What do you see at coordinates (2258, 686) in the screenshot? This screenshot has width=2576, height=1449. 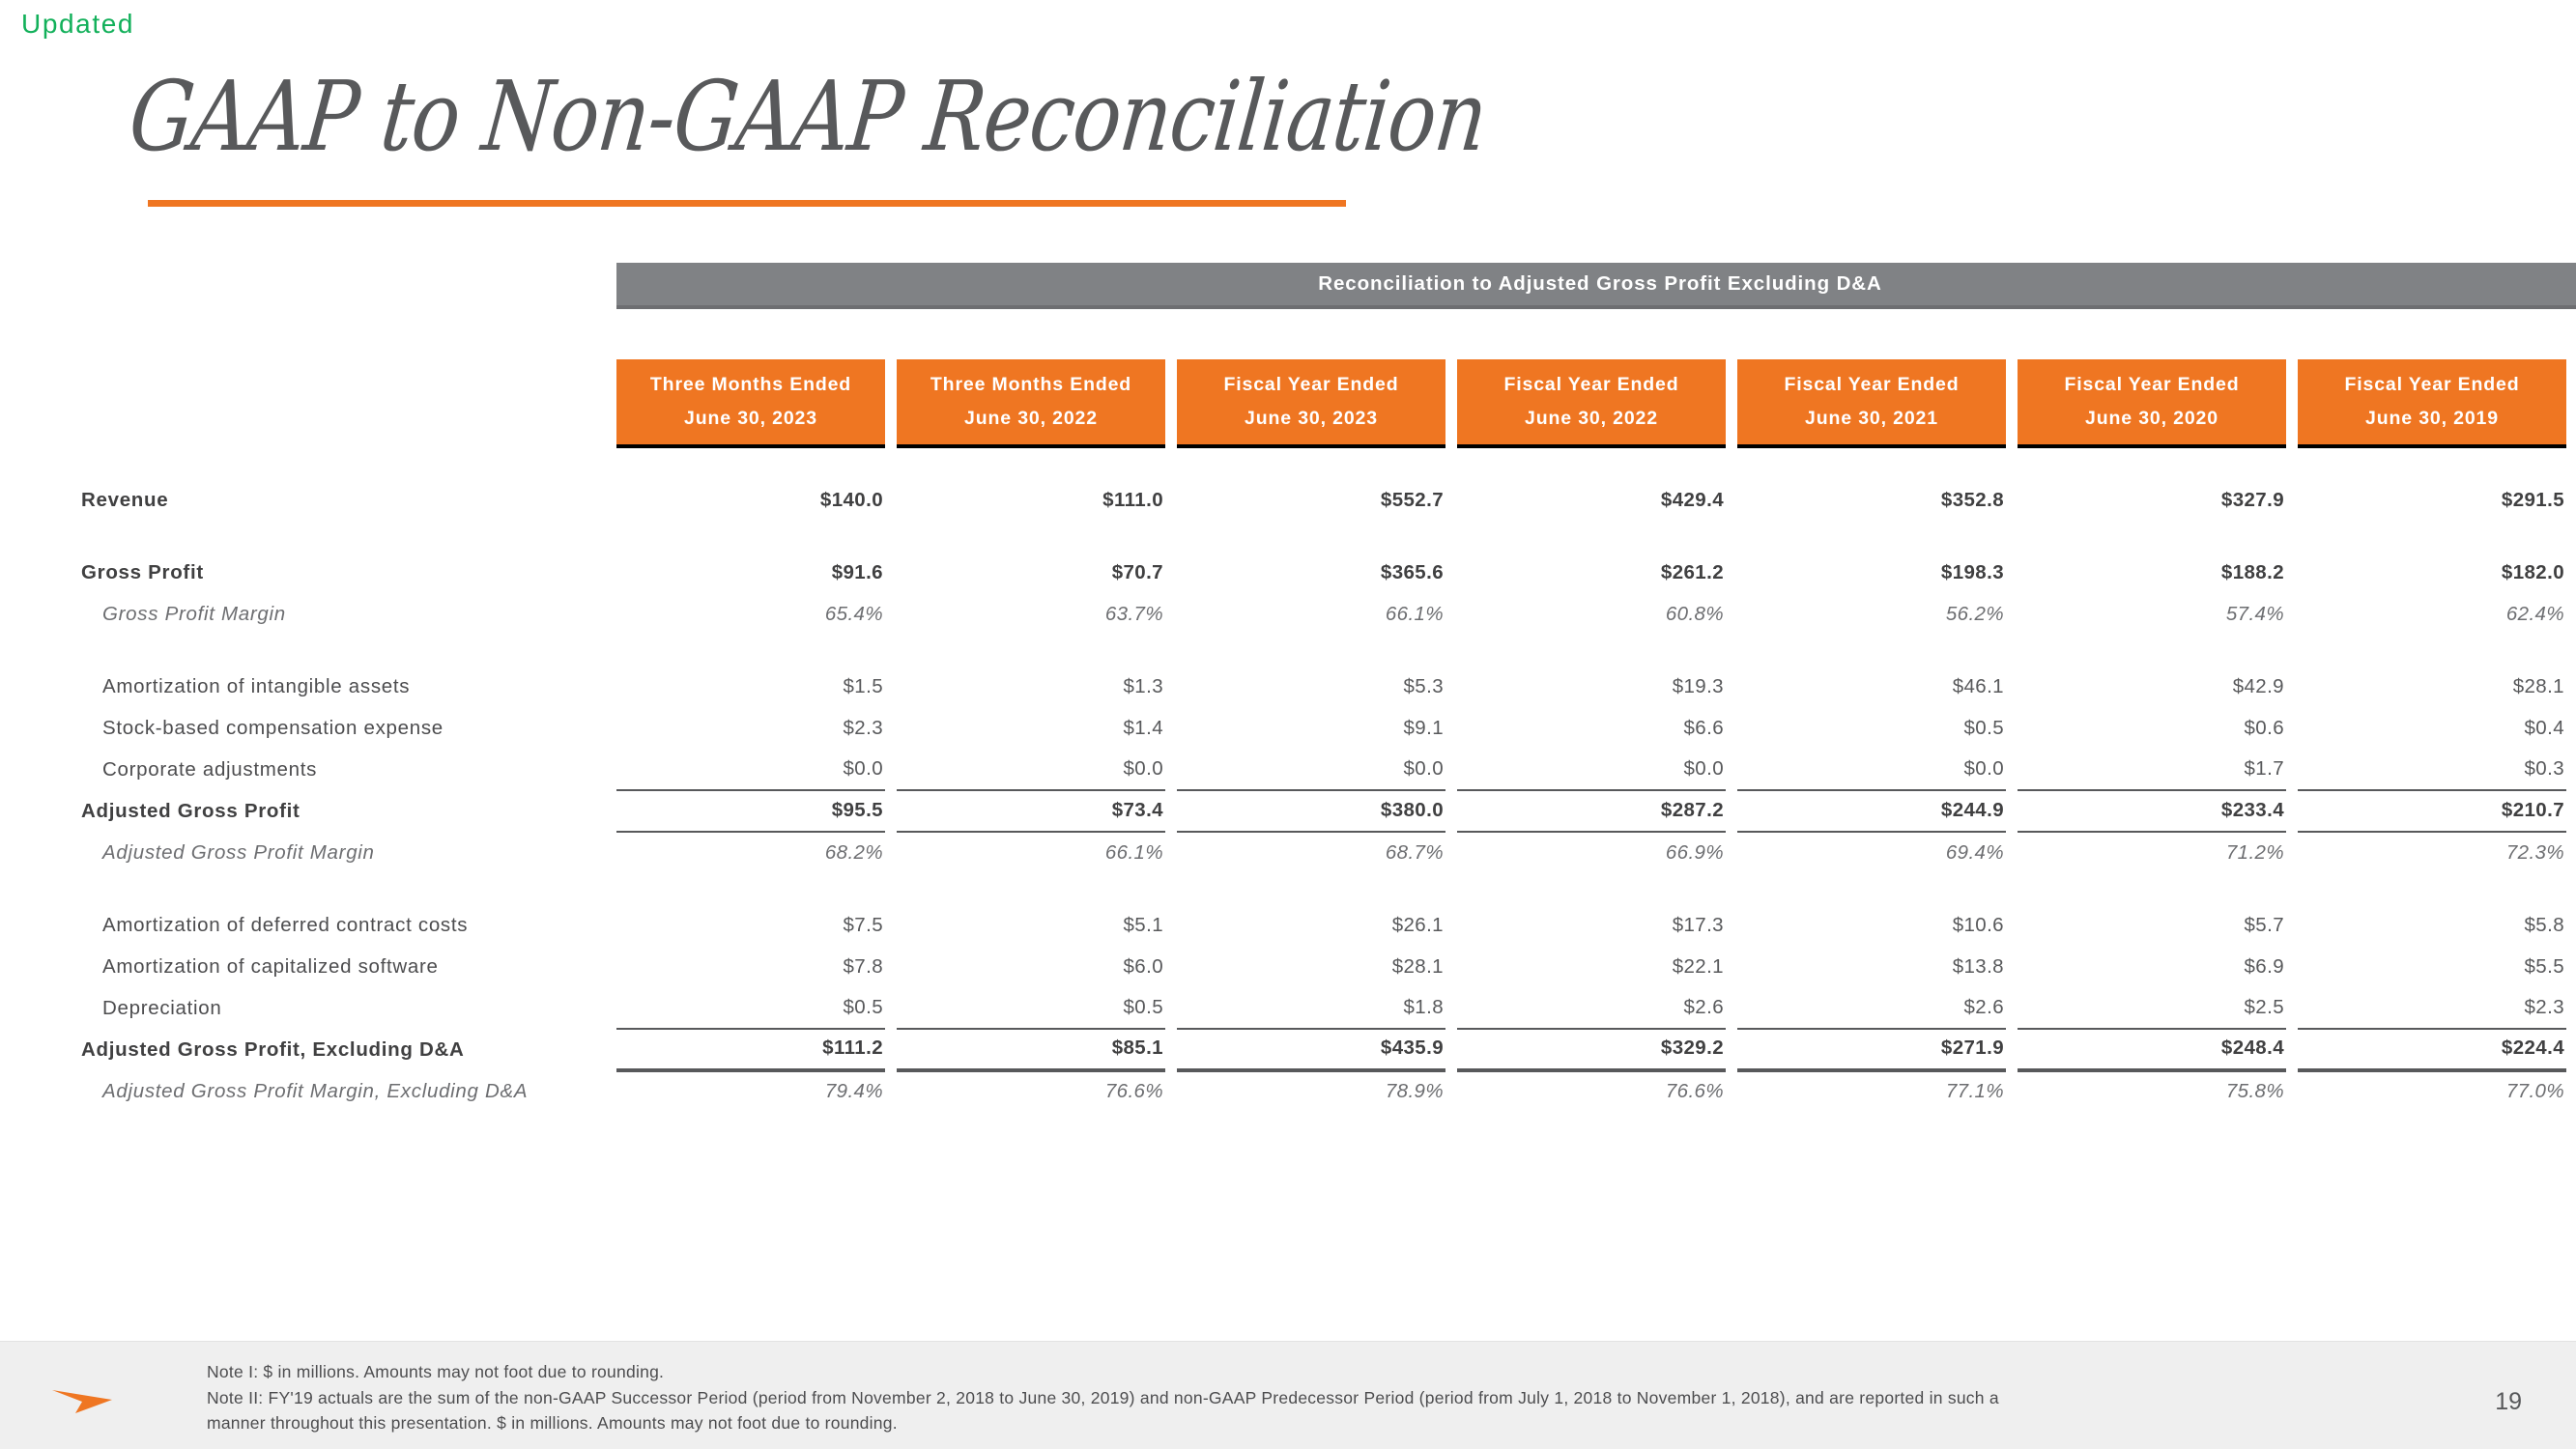 I see `row-value: $42.9` at bounding box center [2258, 686].